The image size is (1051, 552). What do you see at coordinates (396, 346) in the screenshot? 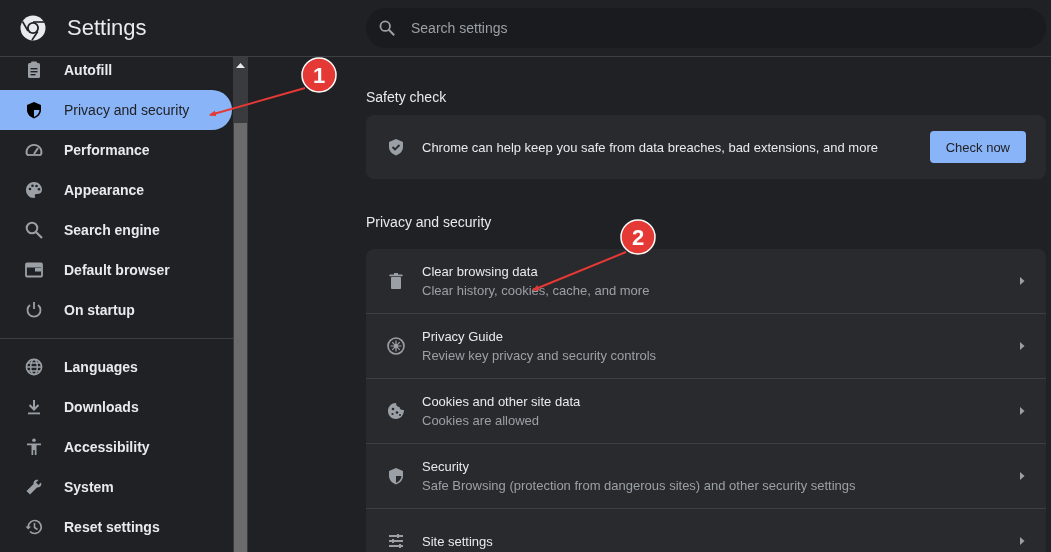
I see `compass-icon` at bounding box center [396, 346].